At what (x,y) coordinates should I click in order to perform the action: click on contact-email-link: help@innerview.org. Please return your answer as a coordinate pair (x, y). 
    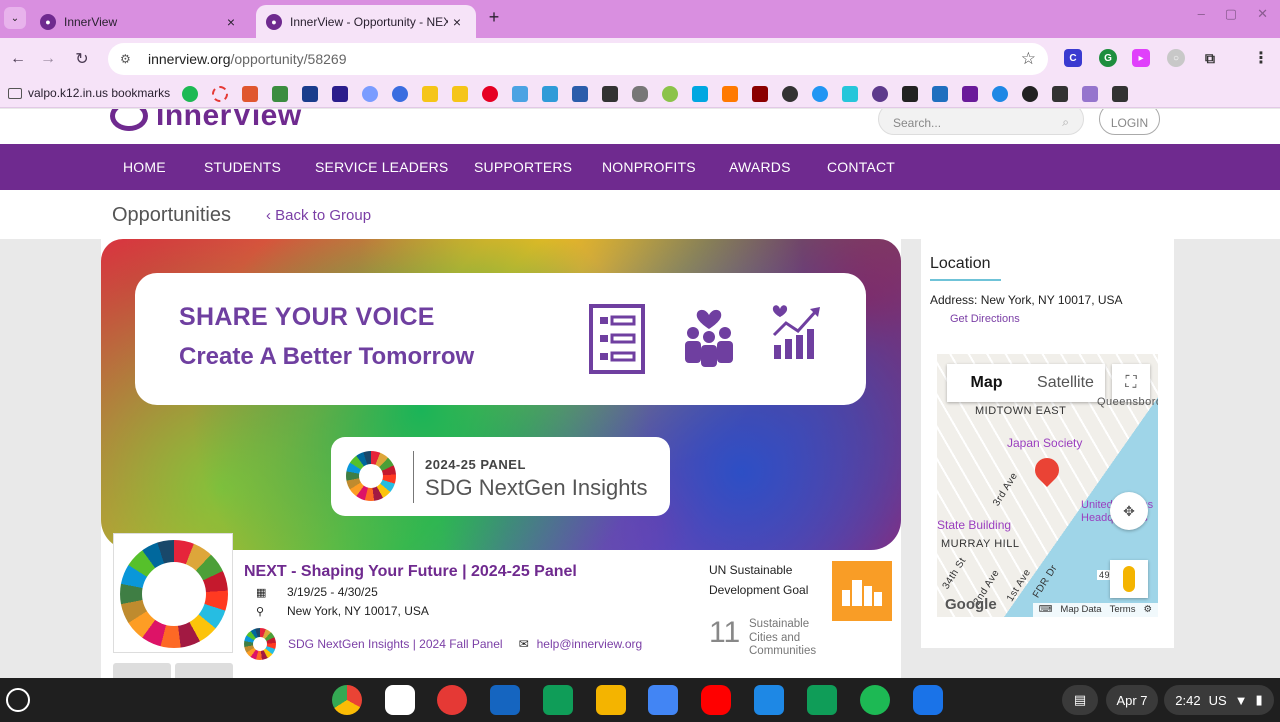
    Looking at the image, I should click on (590, 644).